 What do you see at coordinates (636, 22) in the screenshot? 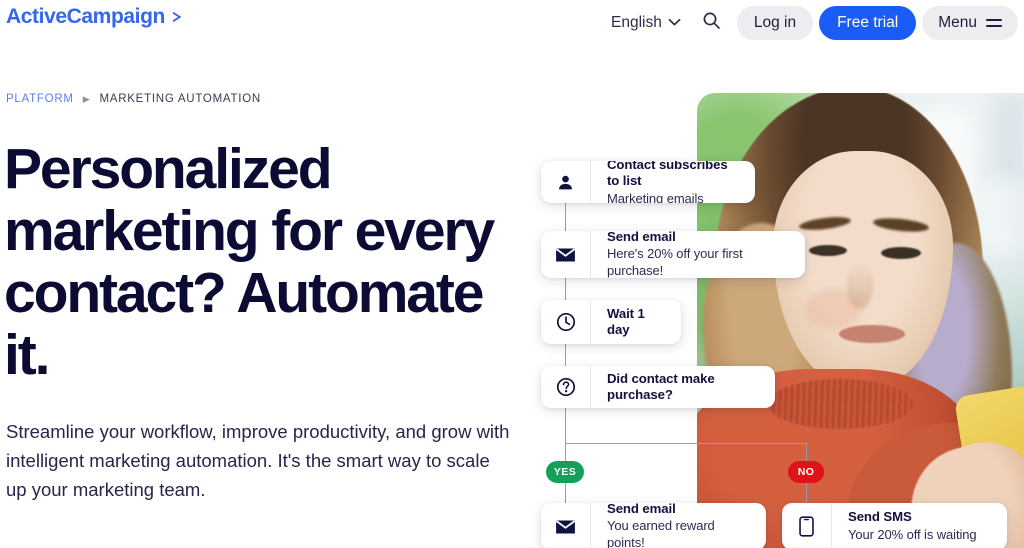
I see `language-label: English` at bounding box center [636, 22].